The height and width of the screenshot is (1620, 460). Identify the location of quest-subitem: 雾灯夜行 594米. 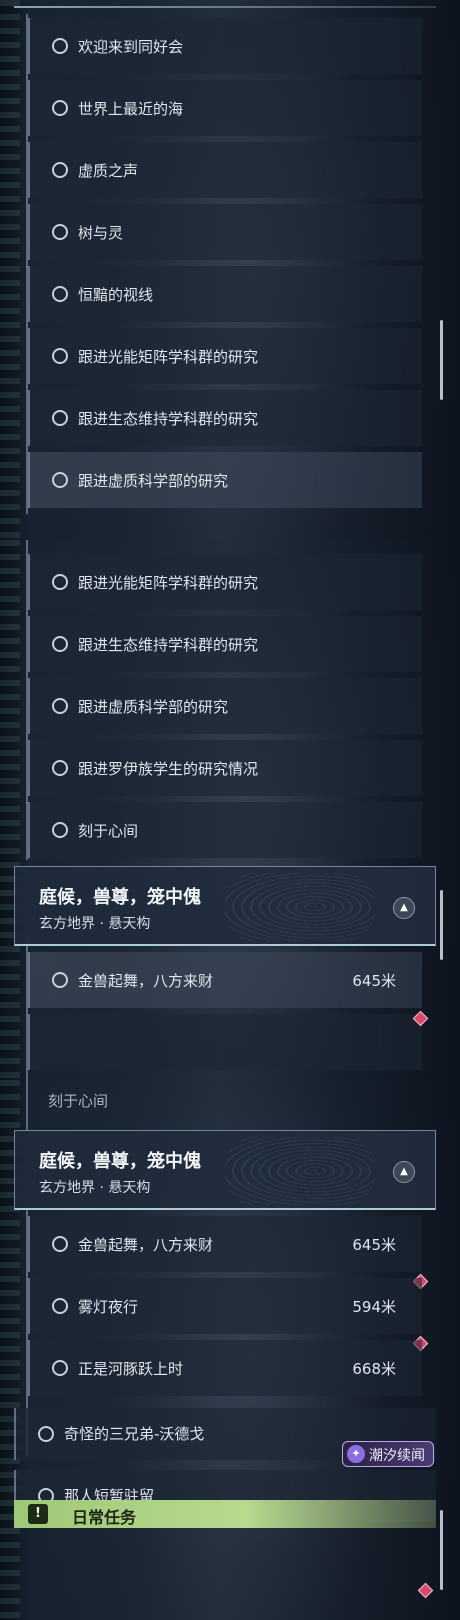
(225, 1306).